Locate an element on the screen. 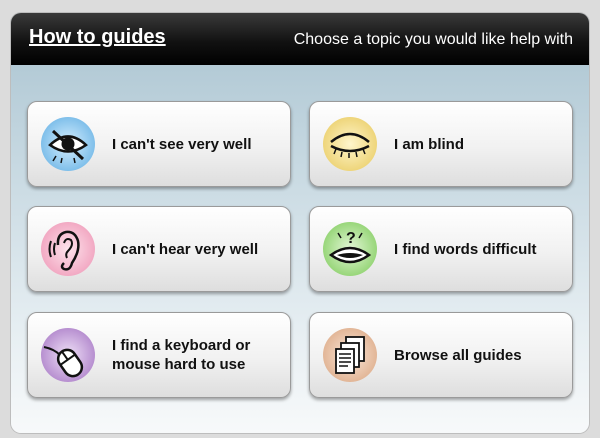 The image size is (600, 438). topic-label: Browse all guides is located at coordinates (458, 355).